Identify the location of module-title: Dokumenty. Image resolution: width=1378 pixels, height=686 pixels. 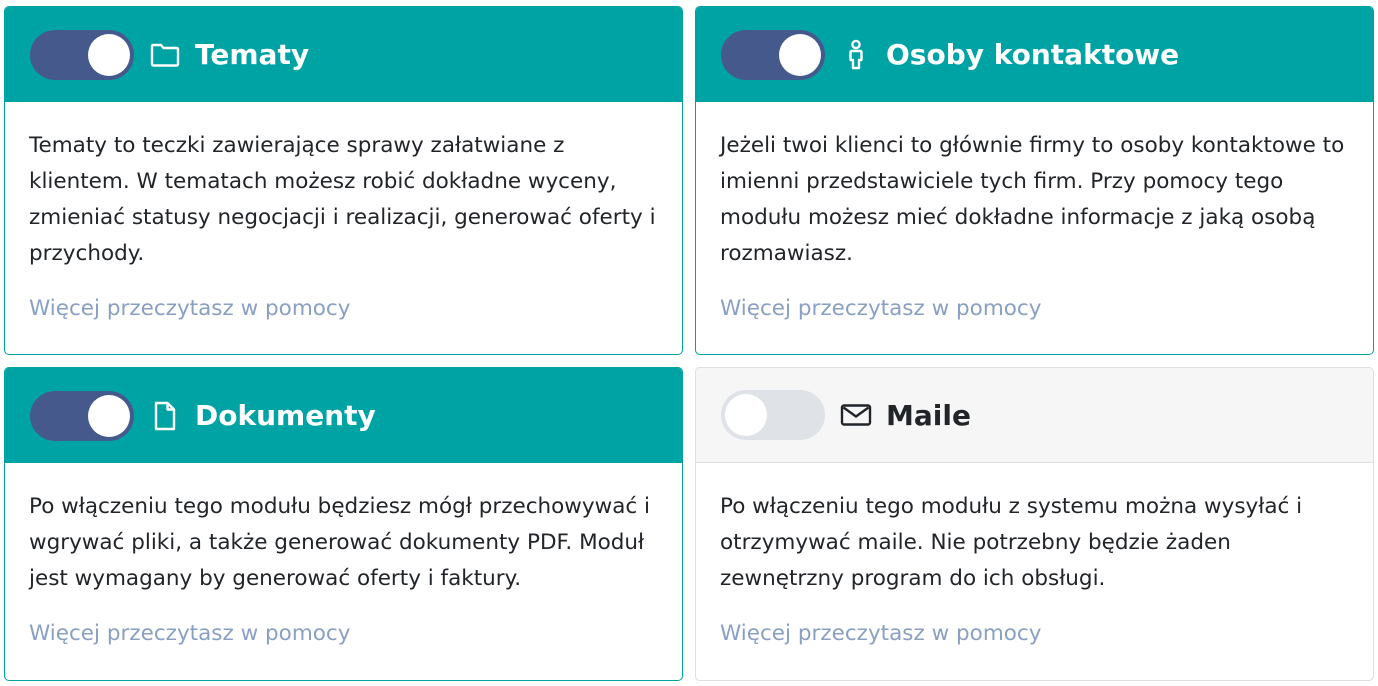
(285, 415).